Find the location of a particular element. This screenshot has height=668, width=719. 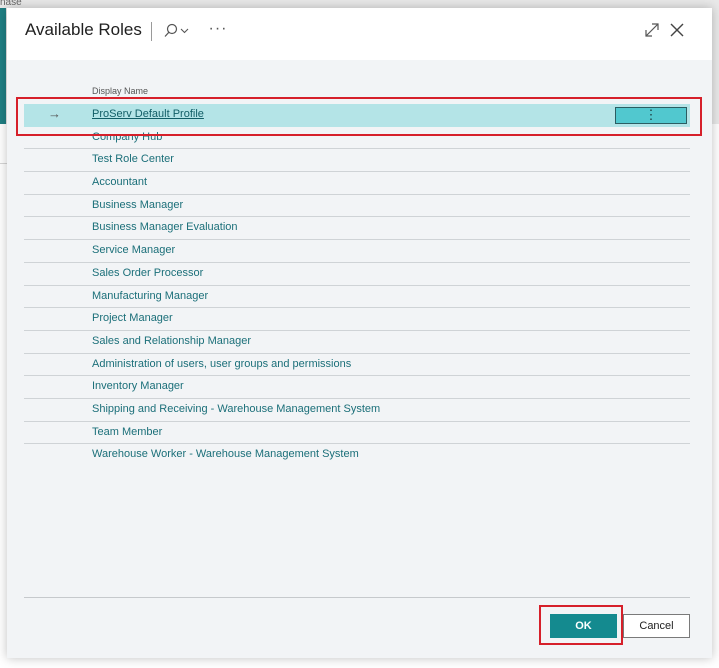

table-row: Manufacturing Manager is located at coordinates (357, 297).